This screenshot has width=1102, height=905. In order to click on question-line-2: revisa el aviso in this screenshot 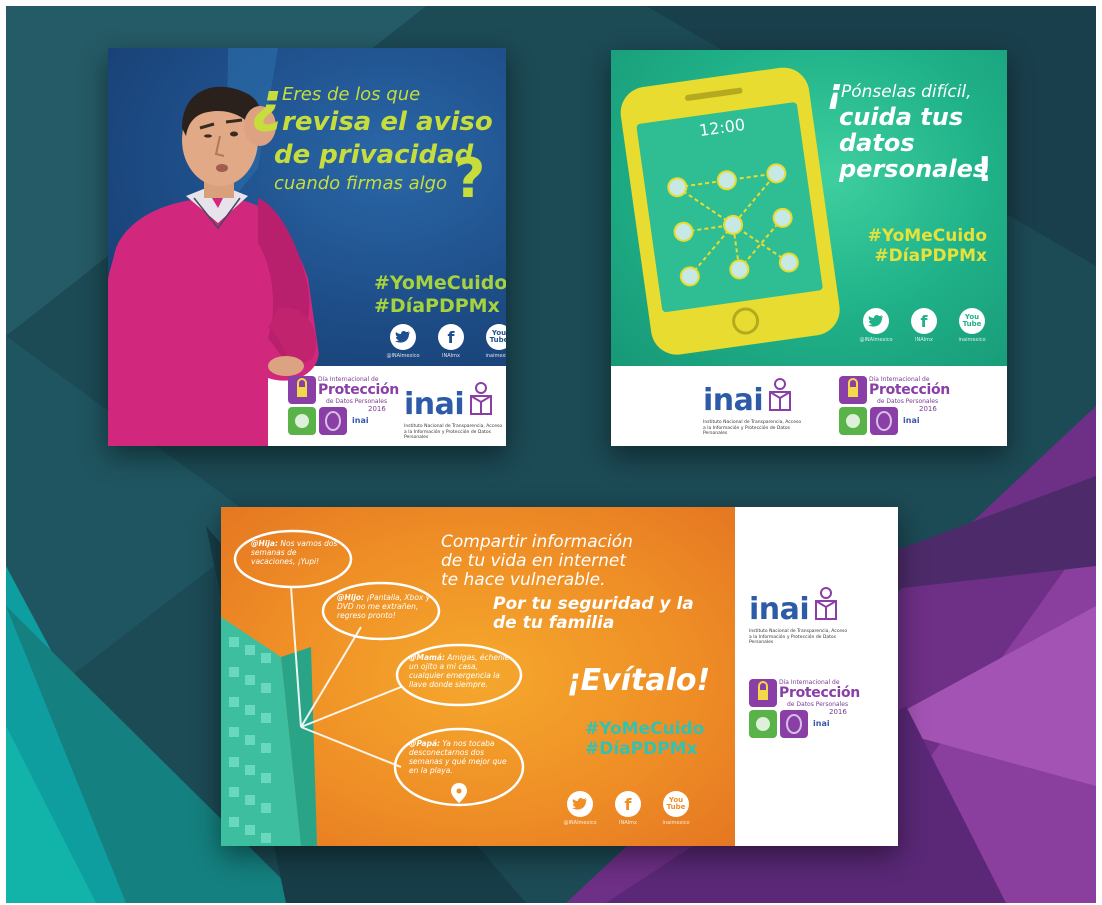, I will do `click(387, 122)`.